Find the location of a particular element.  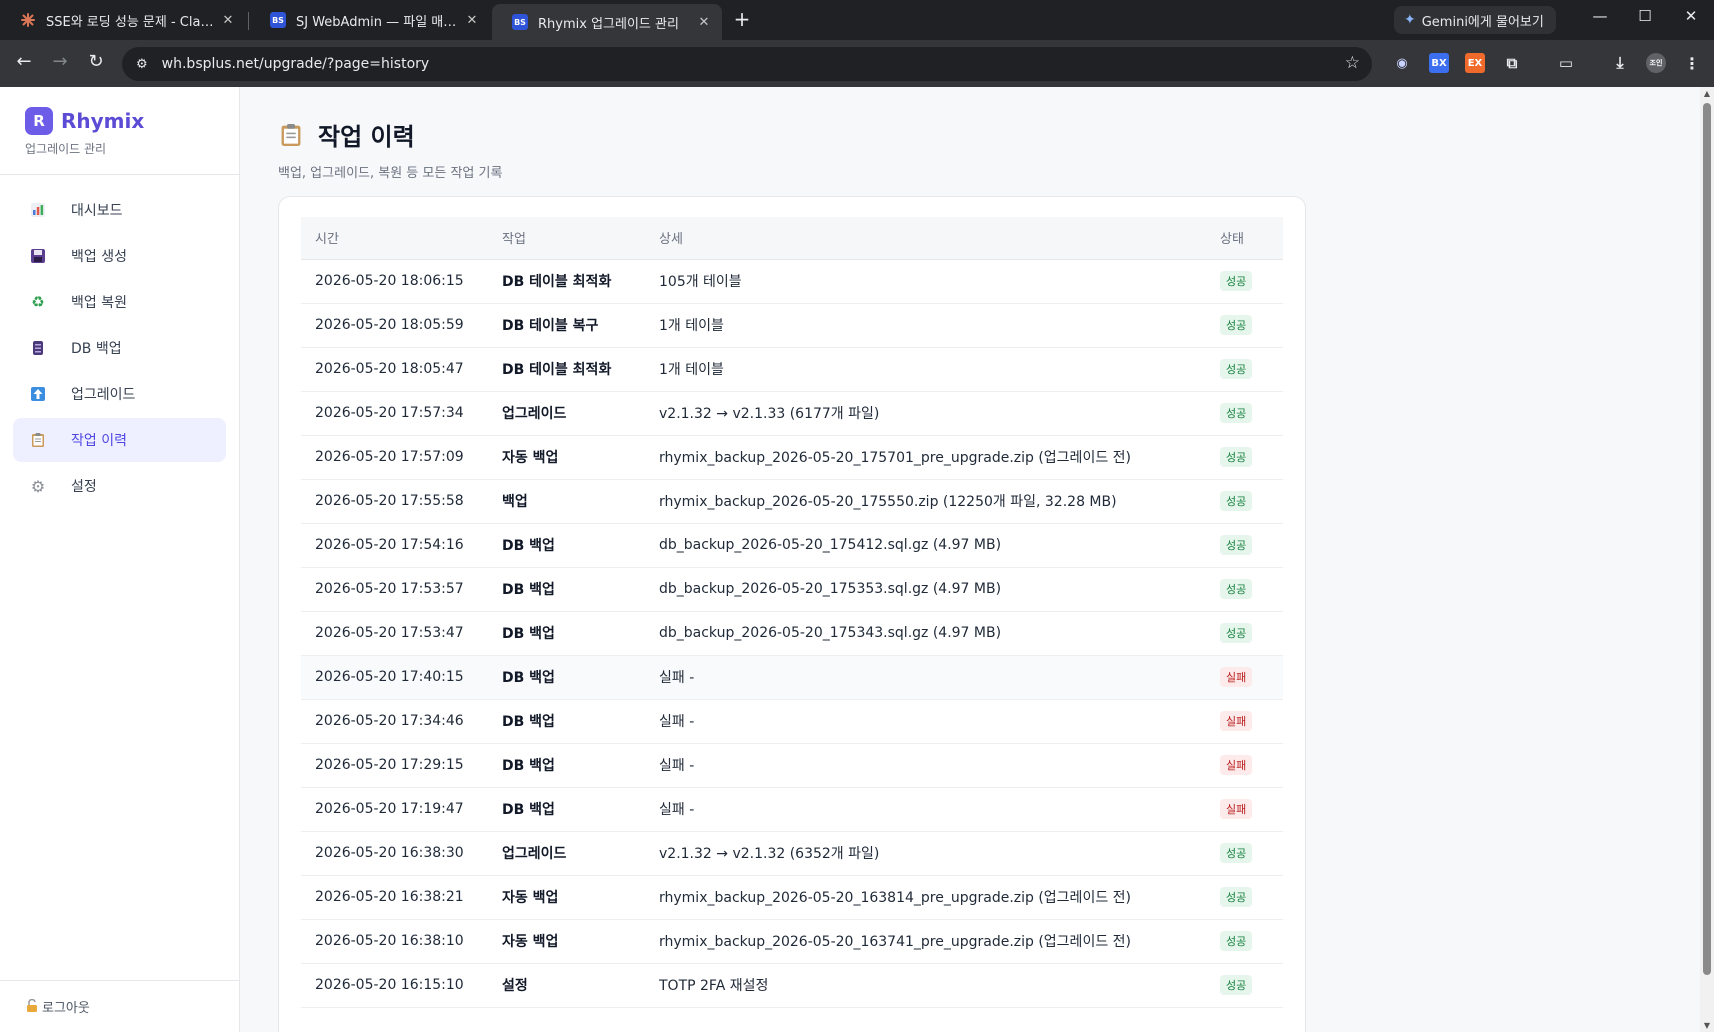

reload-icon: ↻ is located at coordinates (96, 61).